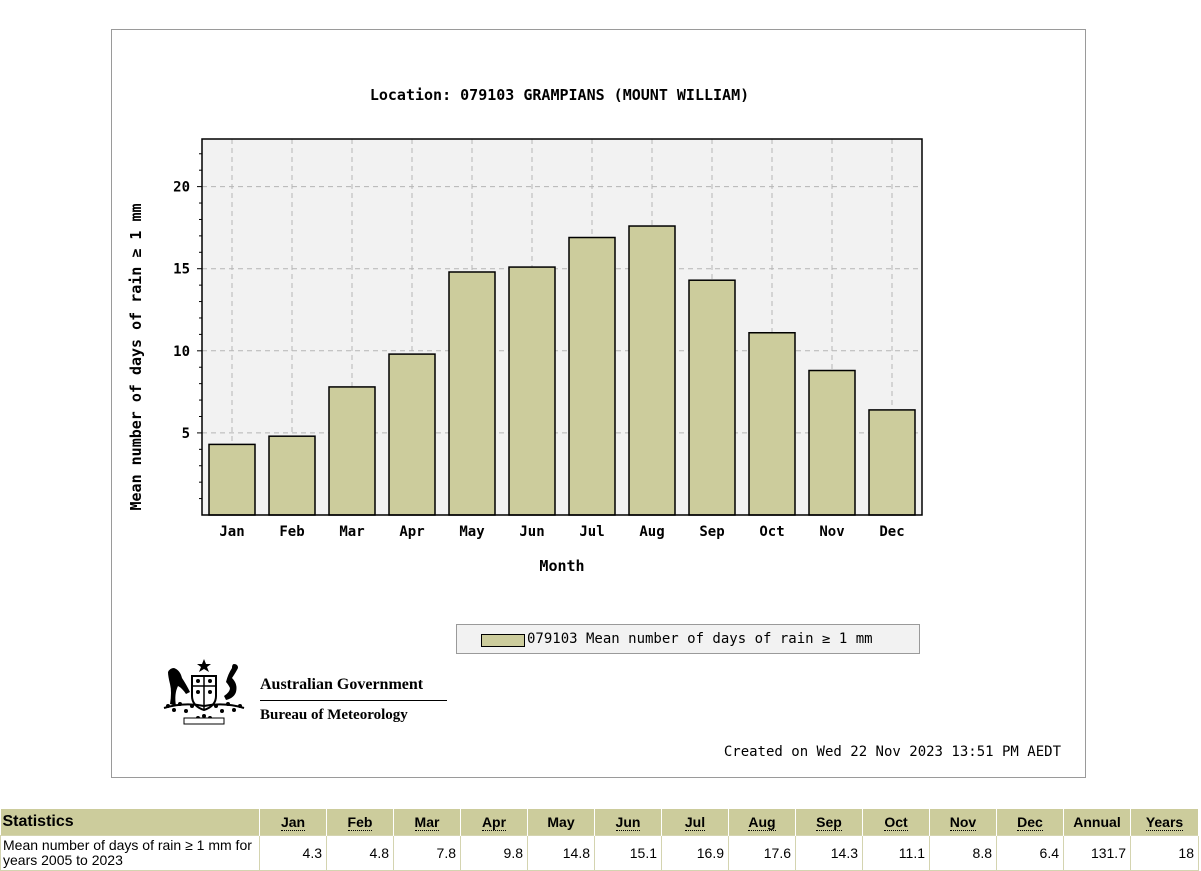  Describe the element at coordinates (891, 532) in the screenshot. I see `x-tick-label: Dec` at that location.